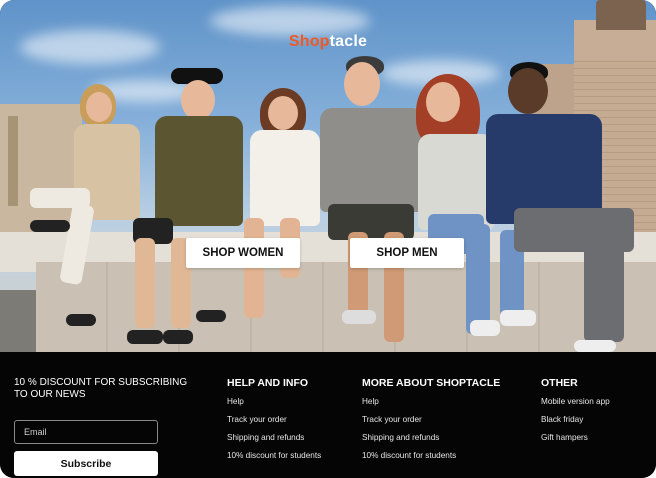  Describe the element at coordinates (559, 383) in the screenshot. I see `column-title: OTHER` at that location.